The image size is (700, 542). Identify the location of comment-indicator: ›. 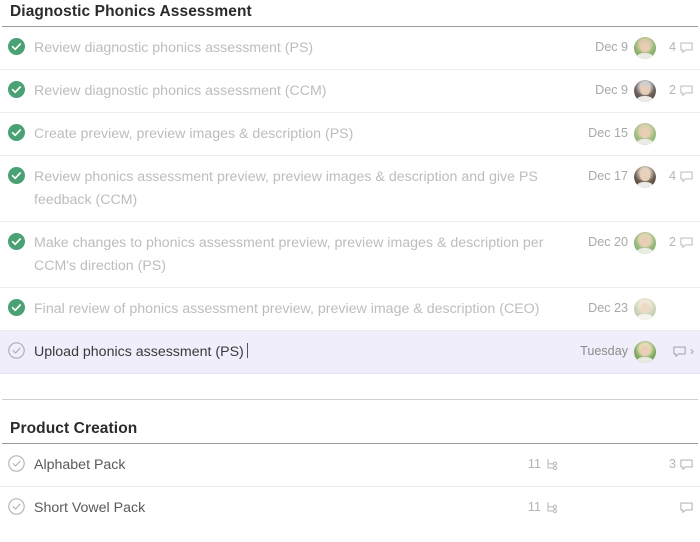
(681, 351).